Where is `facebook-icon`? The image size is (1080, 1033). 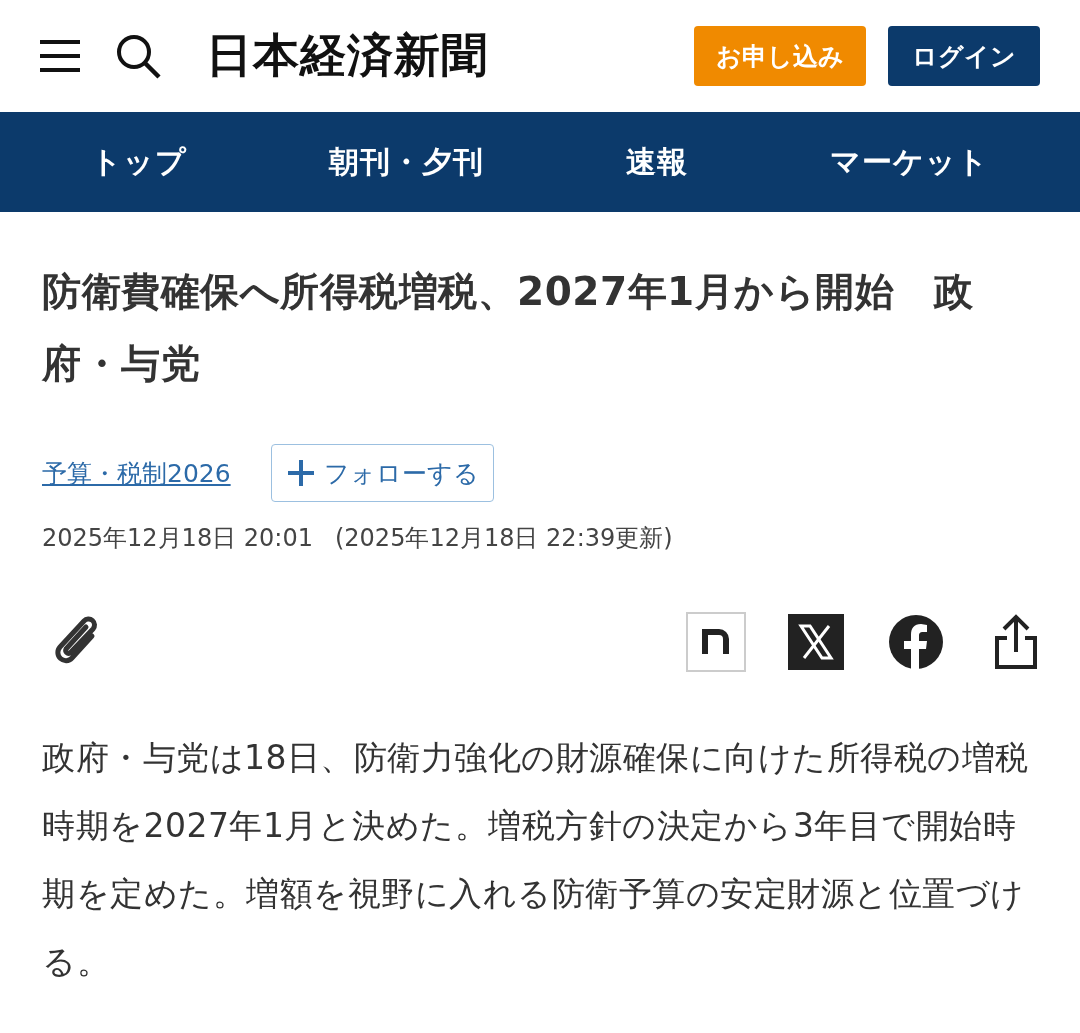 facebook-icon is located at coordinates (916, 642).